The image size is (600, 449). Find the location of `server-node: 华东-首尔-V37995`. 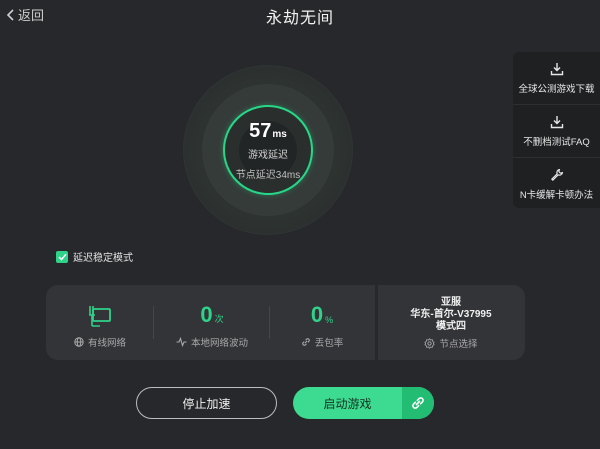

server-node: 华东-首尔-V37995 is located at coordinates (451, 314).